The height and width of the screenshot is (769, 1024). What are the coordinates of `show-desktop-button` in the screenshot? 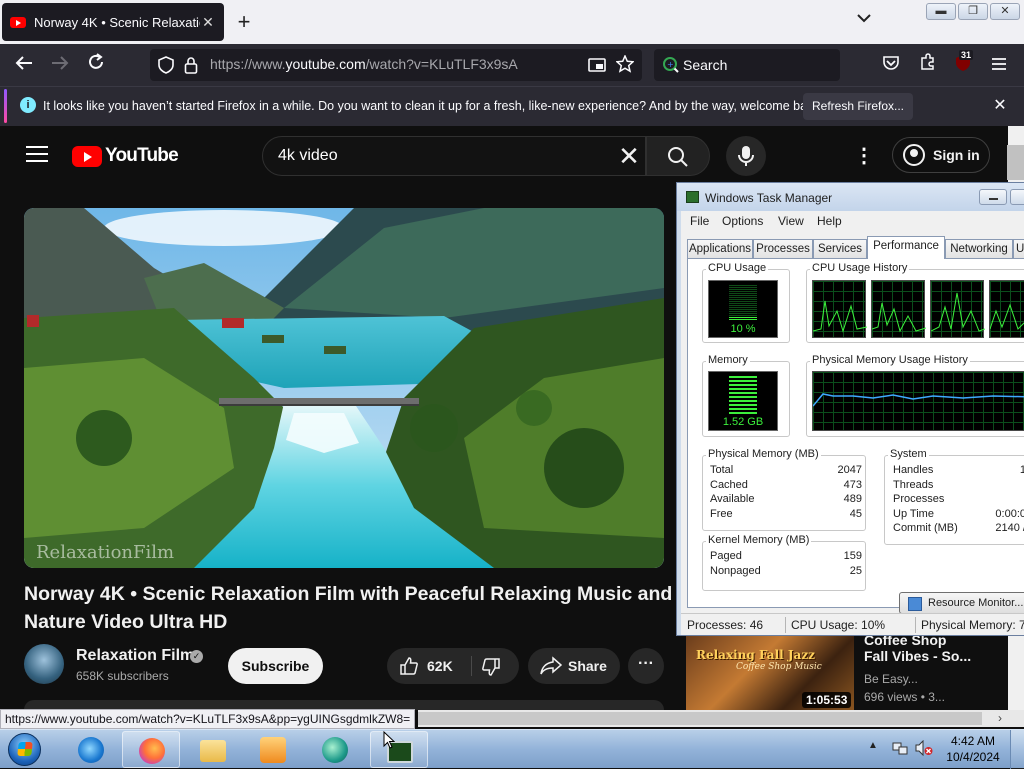 It's located at (1017, 749).